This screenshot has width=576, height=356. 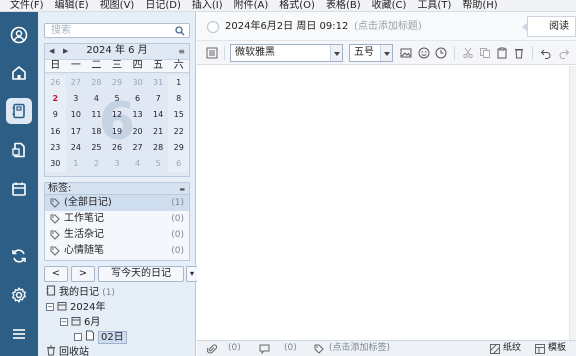 What do you see at coordinates (297, 5) in the screenshot?
I see `menu-item: 格式(O)` at bounding box center [297, 5].